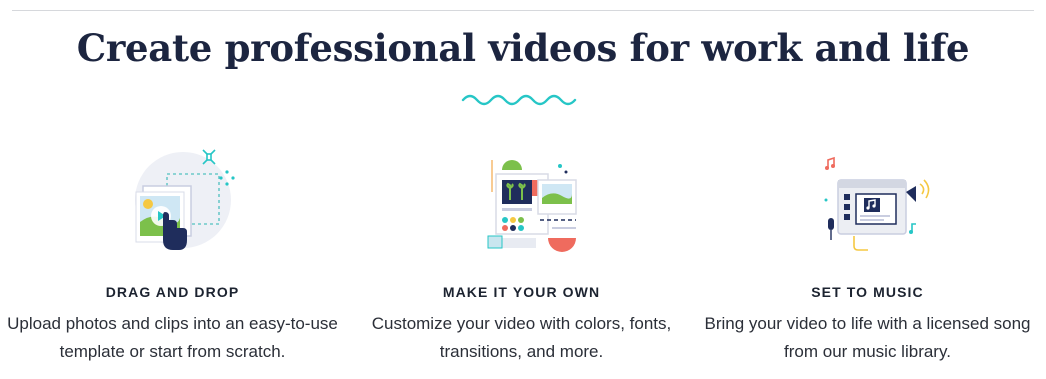  What do you see at coordinates (867, 292) in the screenshot?
I see `feature-heading: SET TO MUSIC` at bounding box center [867, 292].